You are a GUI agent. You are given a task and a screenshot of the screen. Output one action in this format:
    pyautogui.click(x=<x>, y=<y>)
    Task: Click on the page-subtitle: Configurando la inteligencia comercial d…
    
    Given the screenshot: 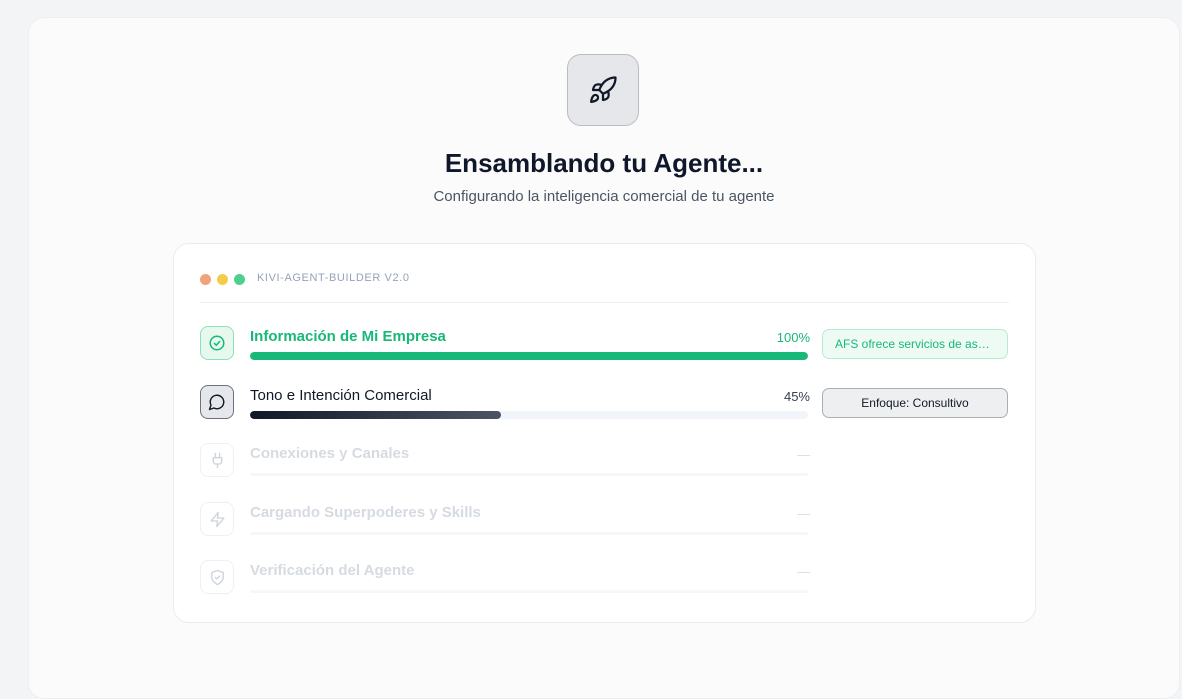 What is the action you would take?
    pyautogui.click(x=604, y=196)
    